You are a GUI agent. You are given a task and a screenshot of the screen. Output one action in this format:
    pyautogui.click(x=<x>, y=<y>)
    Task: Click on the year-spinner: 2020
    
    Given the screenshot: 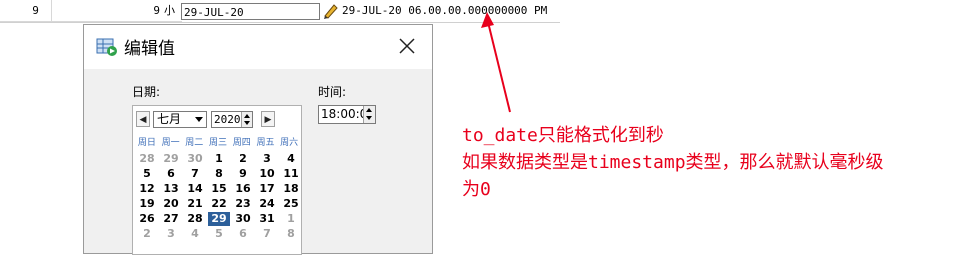 What is the action you would take?
    pyautogui.click(x=232, y=119)
    